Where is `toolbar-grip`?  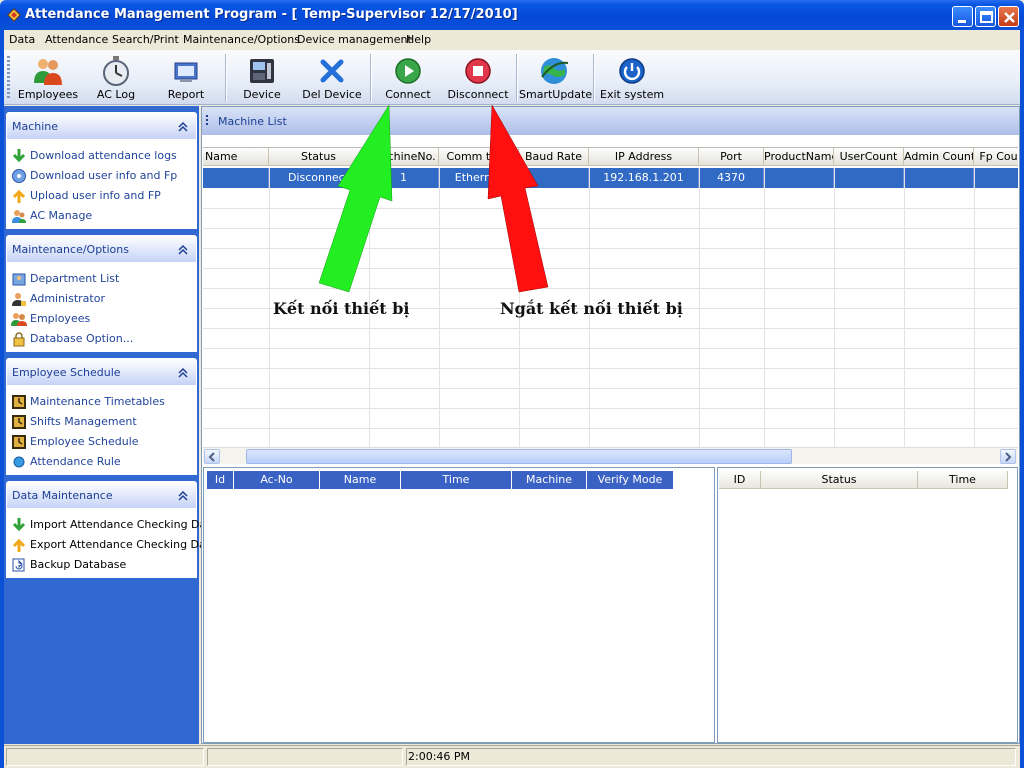 toolbar-grip is located at coordinates (8, 78).